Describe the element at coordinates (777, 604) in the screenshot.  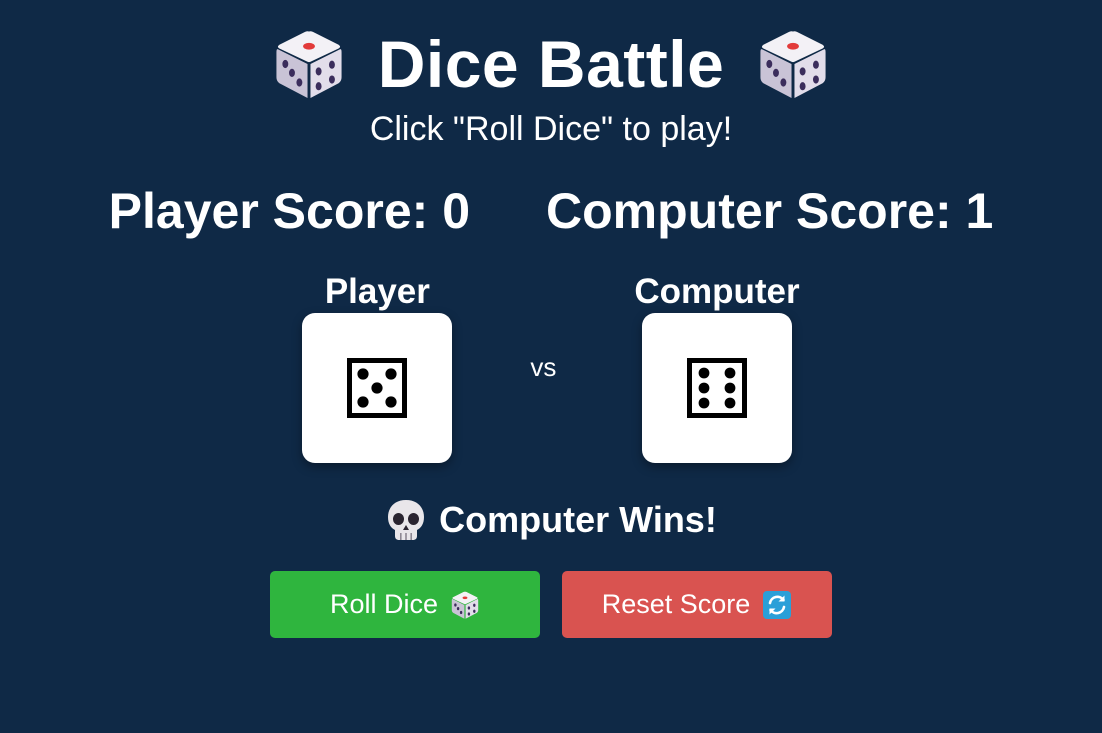
I see `refresh-icon` at that location.